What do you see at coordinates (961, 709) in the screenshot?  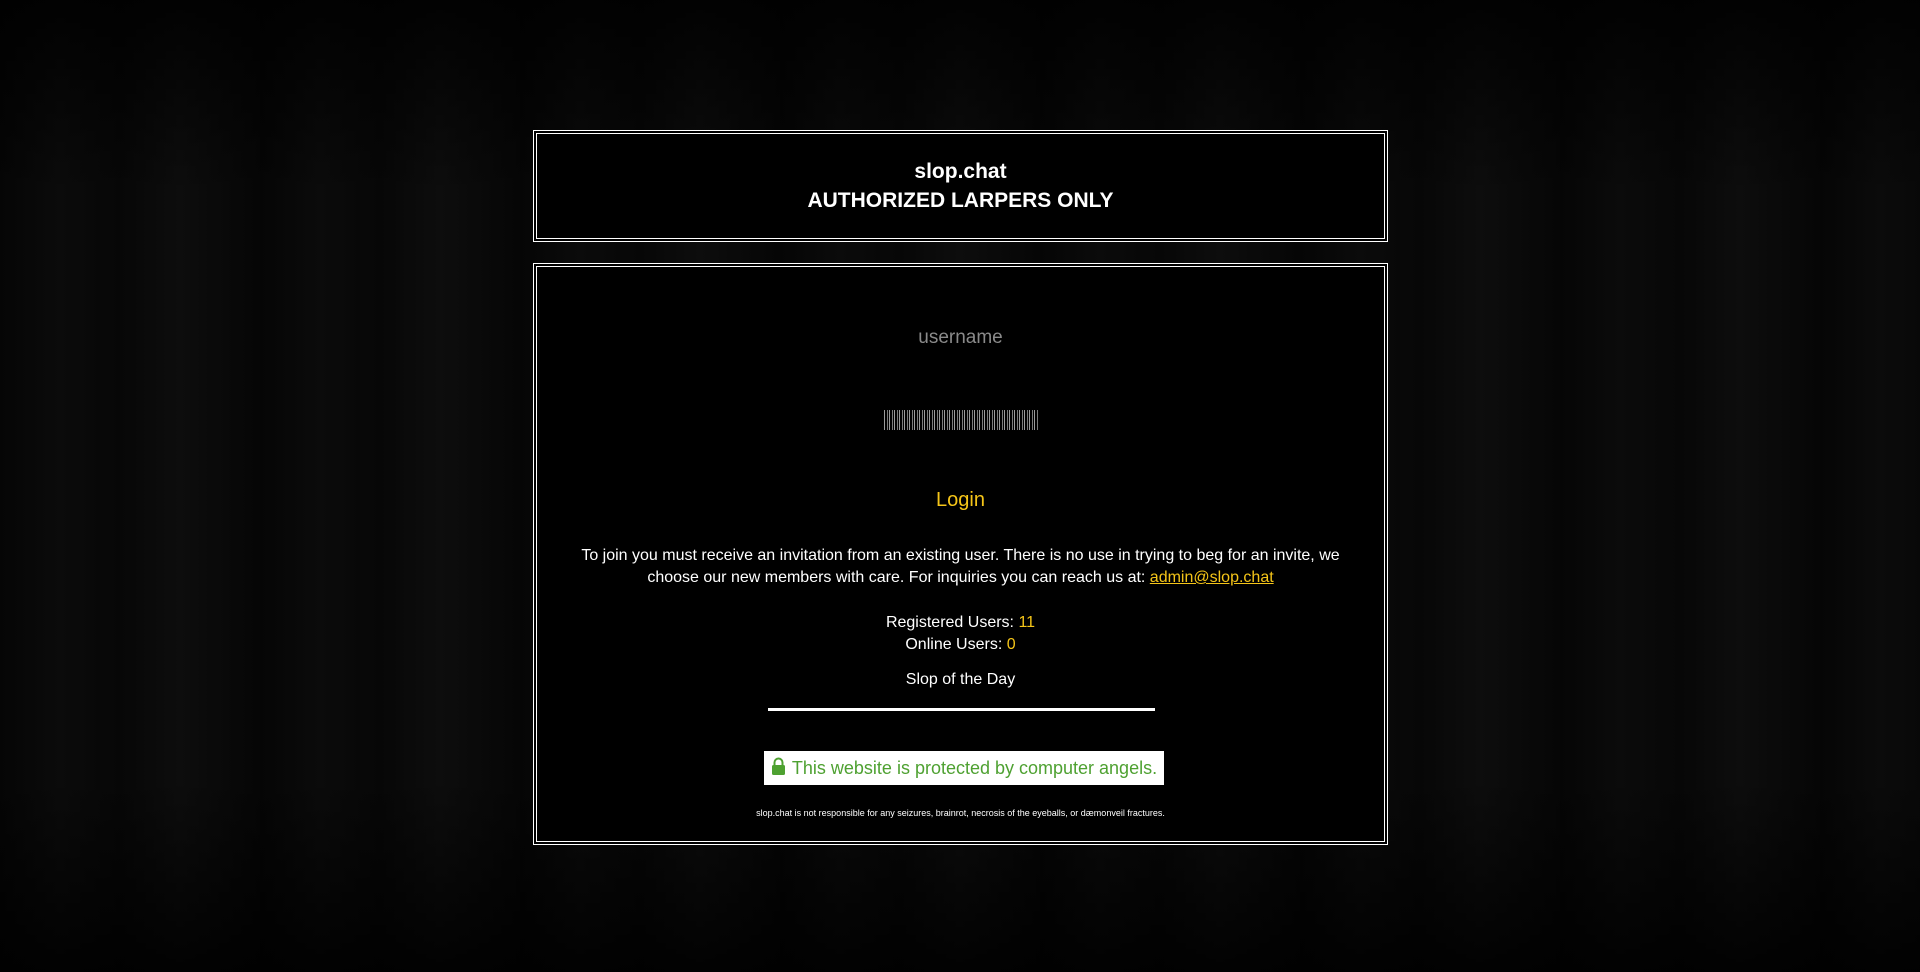 I see `slop-of-the-day-divider` at bounding box center [961, 709].